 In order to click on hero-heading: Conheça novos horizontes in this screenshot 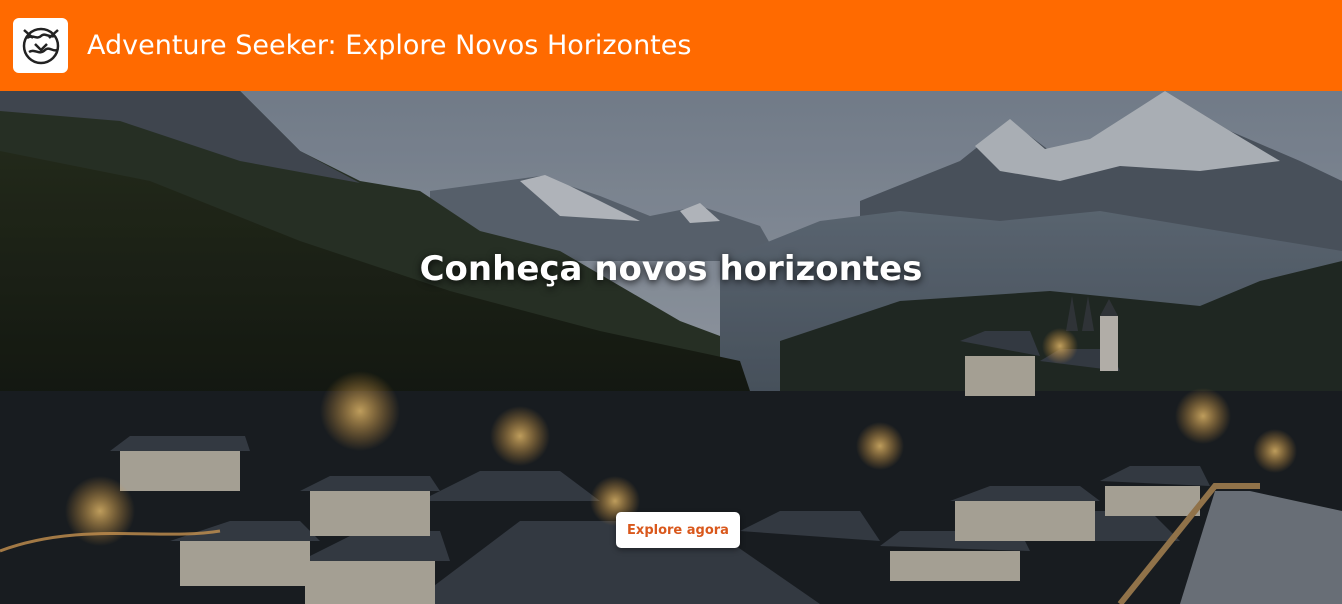, I will do `click(671, 269)`.